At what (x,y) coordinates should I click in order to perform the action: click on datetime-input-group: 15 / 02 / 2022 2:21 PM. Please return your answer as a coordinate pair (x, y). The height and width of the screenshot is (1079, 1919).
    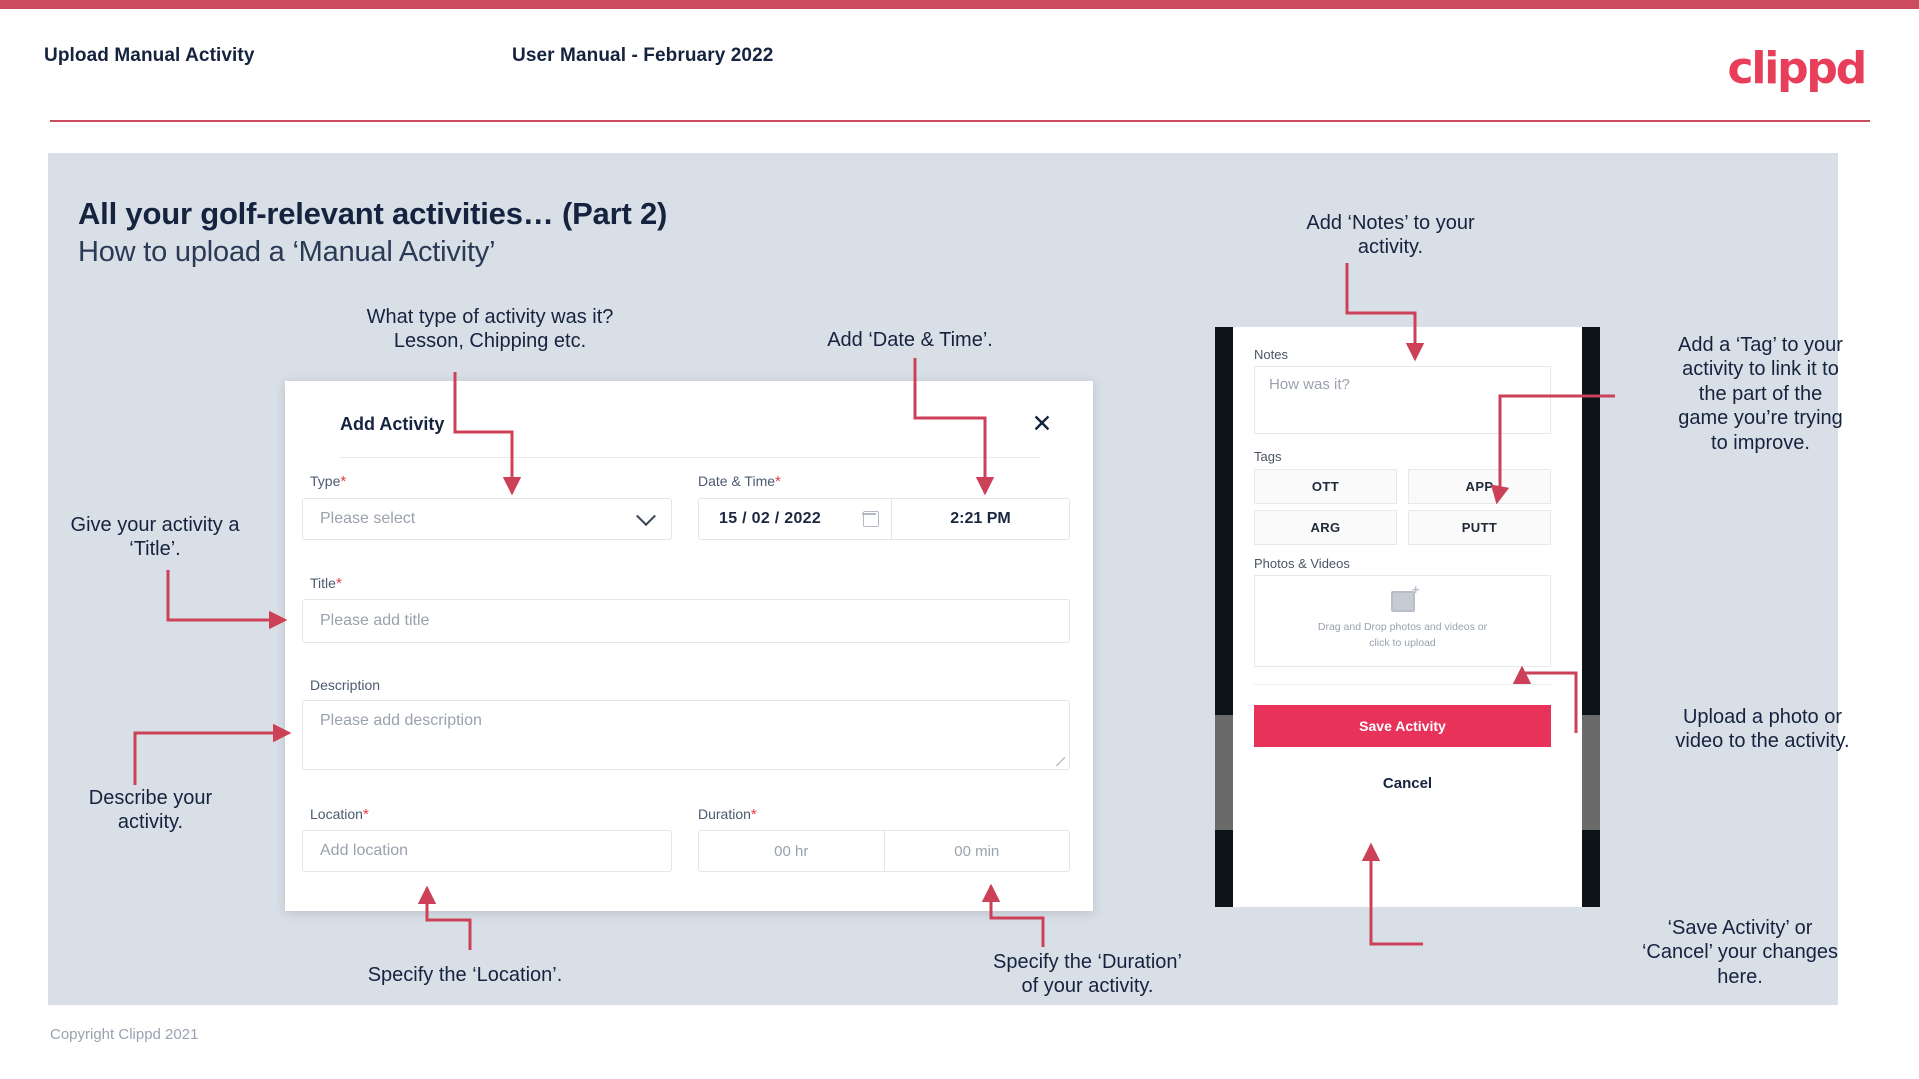
    Looking at the image, I should click on (884, 519).